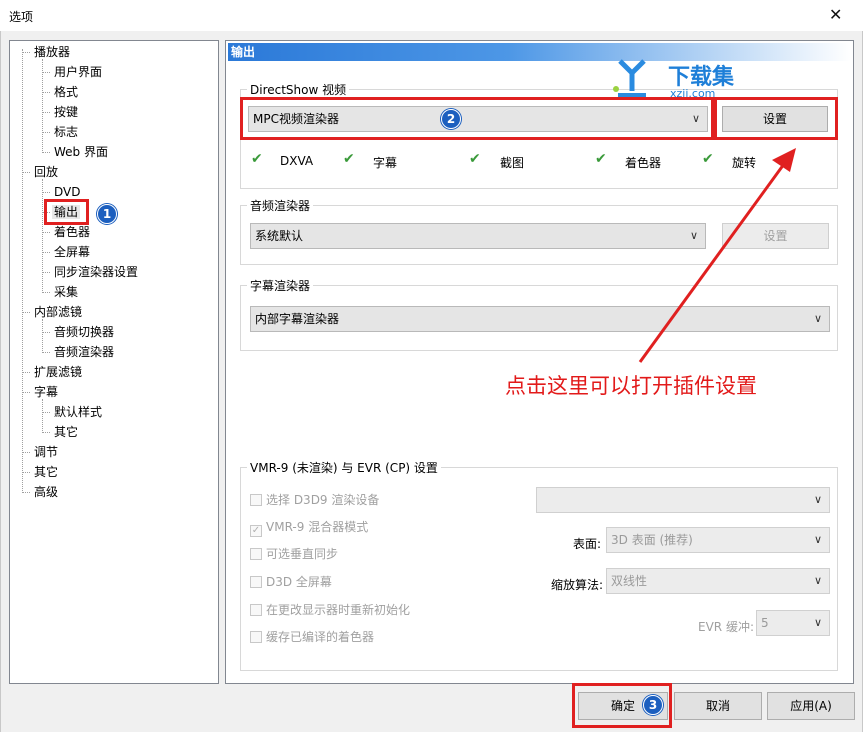 The width and height of the screenshot is (863, 732). What do you see at coordinates (309, 527) in the screenshot?
I see `checkbox-vmr9-mixer: ✓ VMR-9 混合器模式` at bounding box center [309, 527].